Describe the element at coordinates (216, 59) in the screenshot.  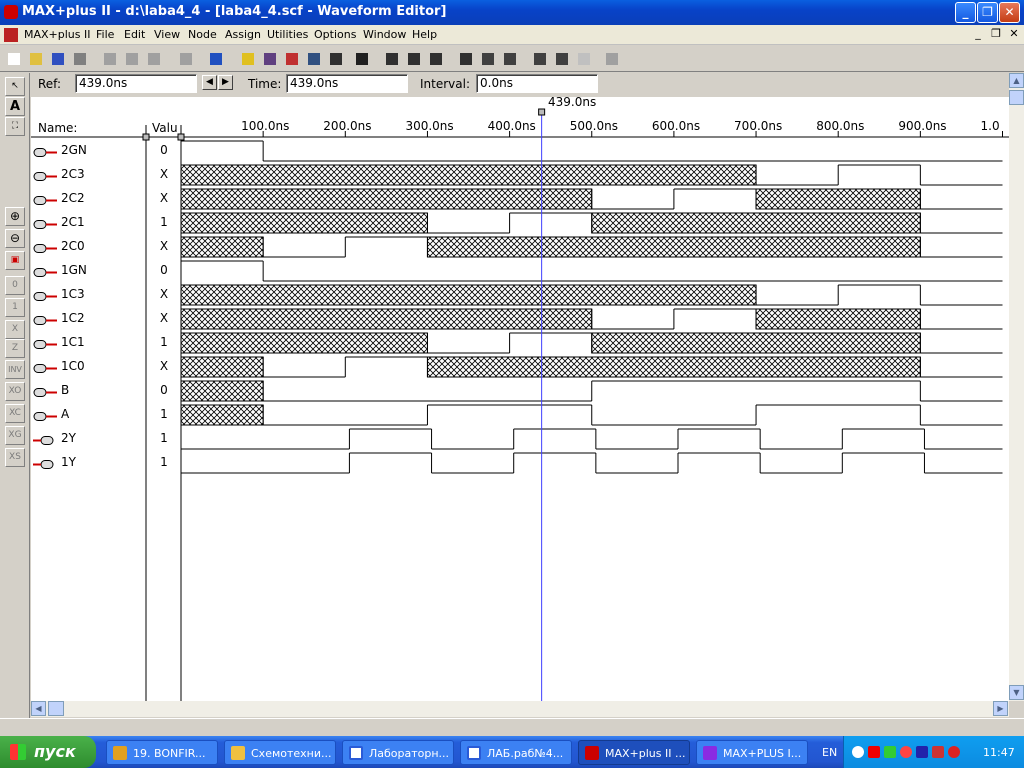
I see `help-icon` at that location.